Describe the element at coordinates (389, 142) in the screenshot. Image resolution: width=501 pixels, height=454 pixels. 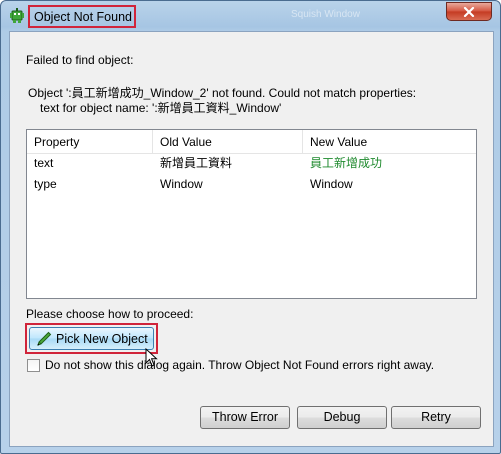
I see `header-new-value: New Value` at that location.